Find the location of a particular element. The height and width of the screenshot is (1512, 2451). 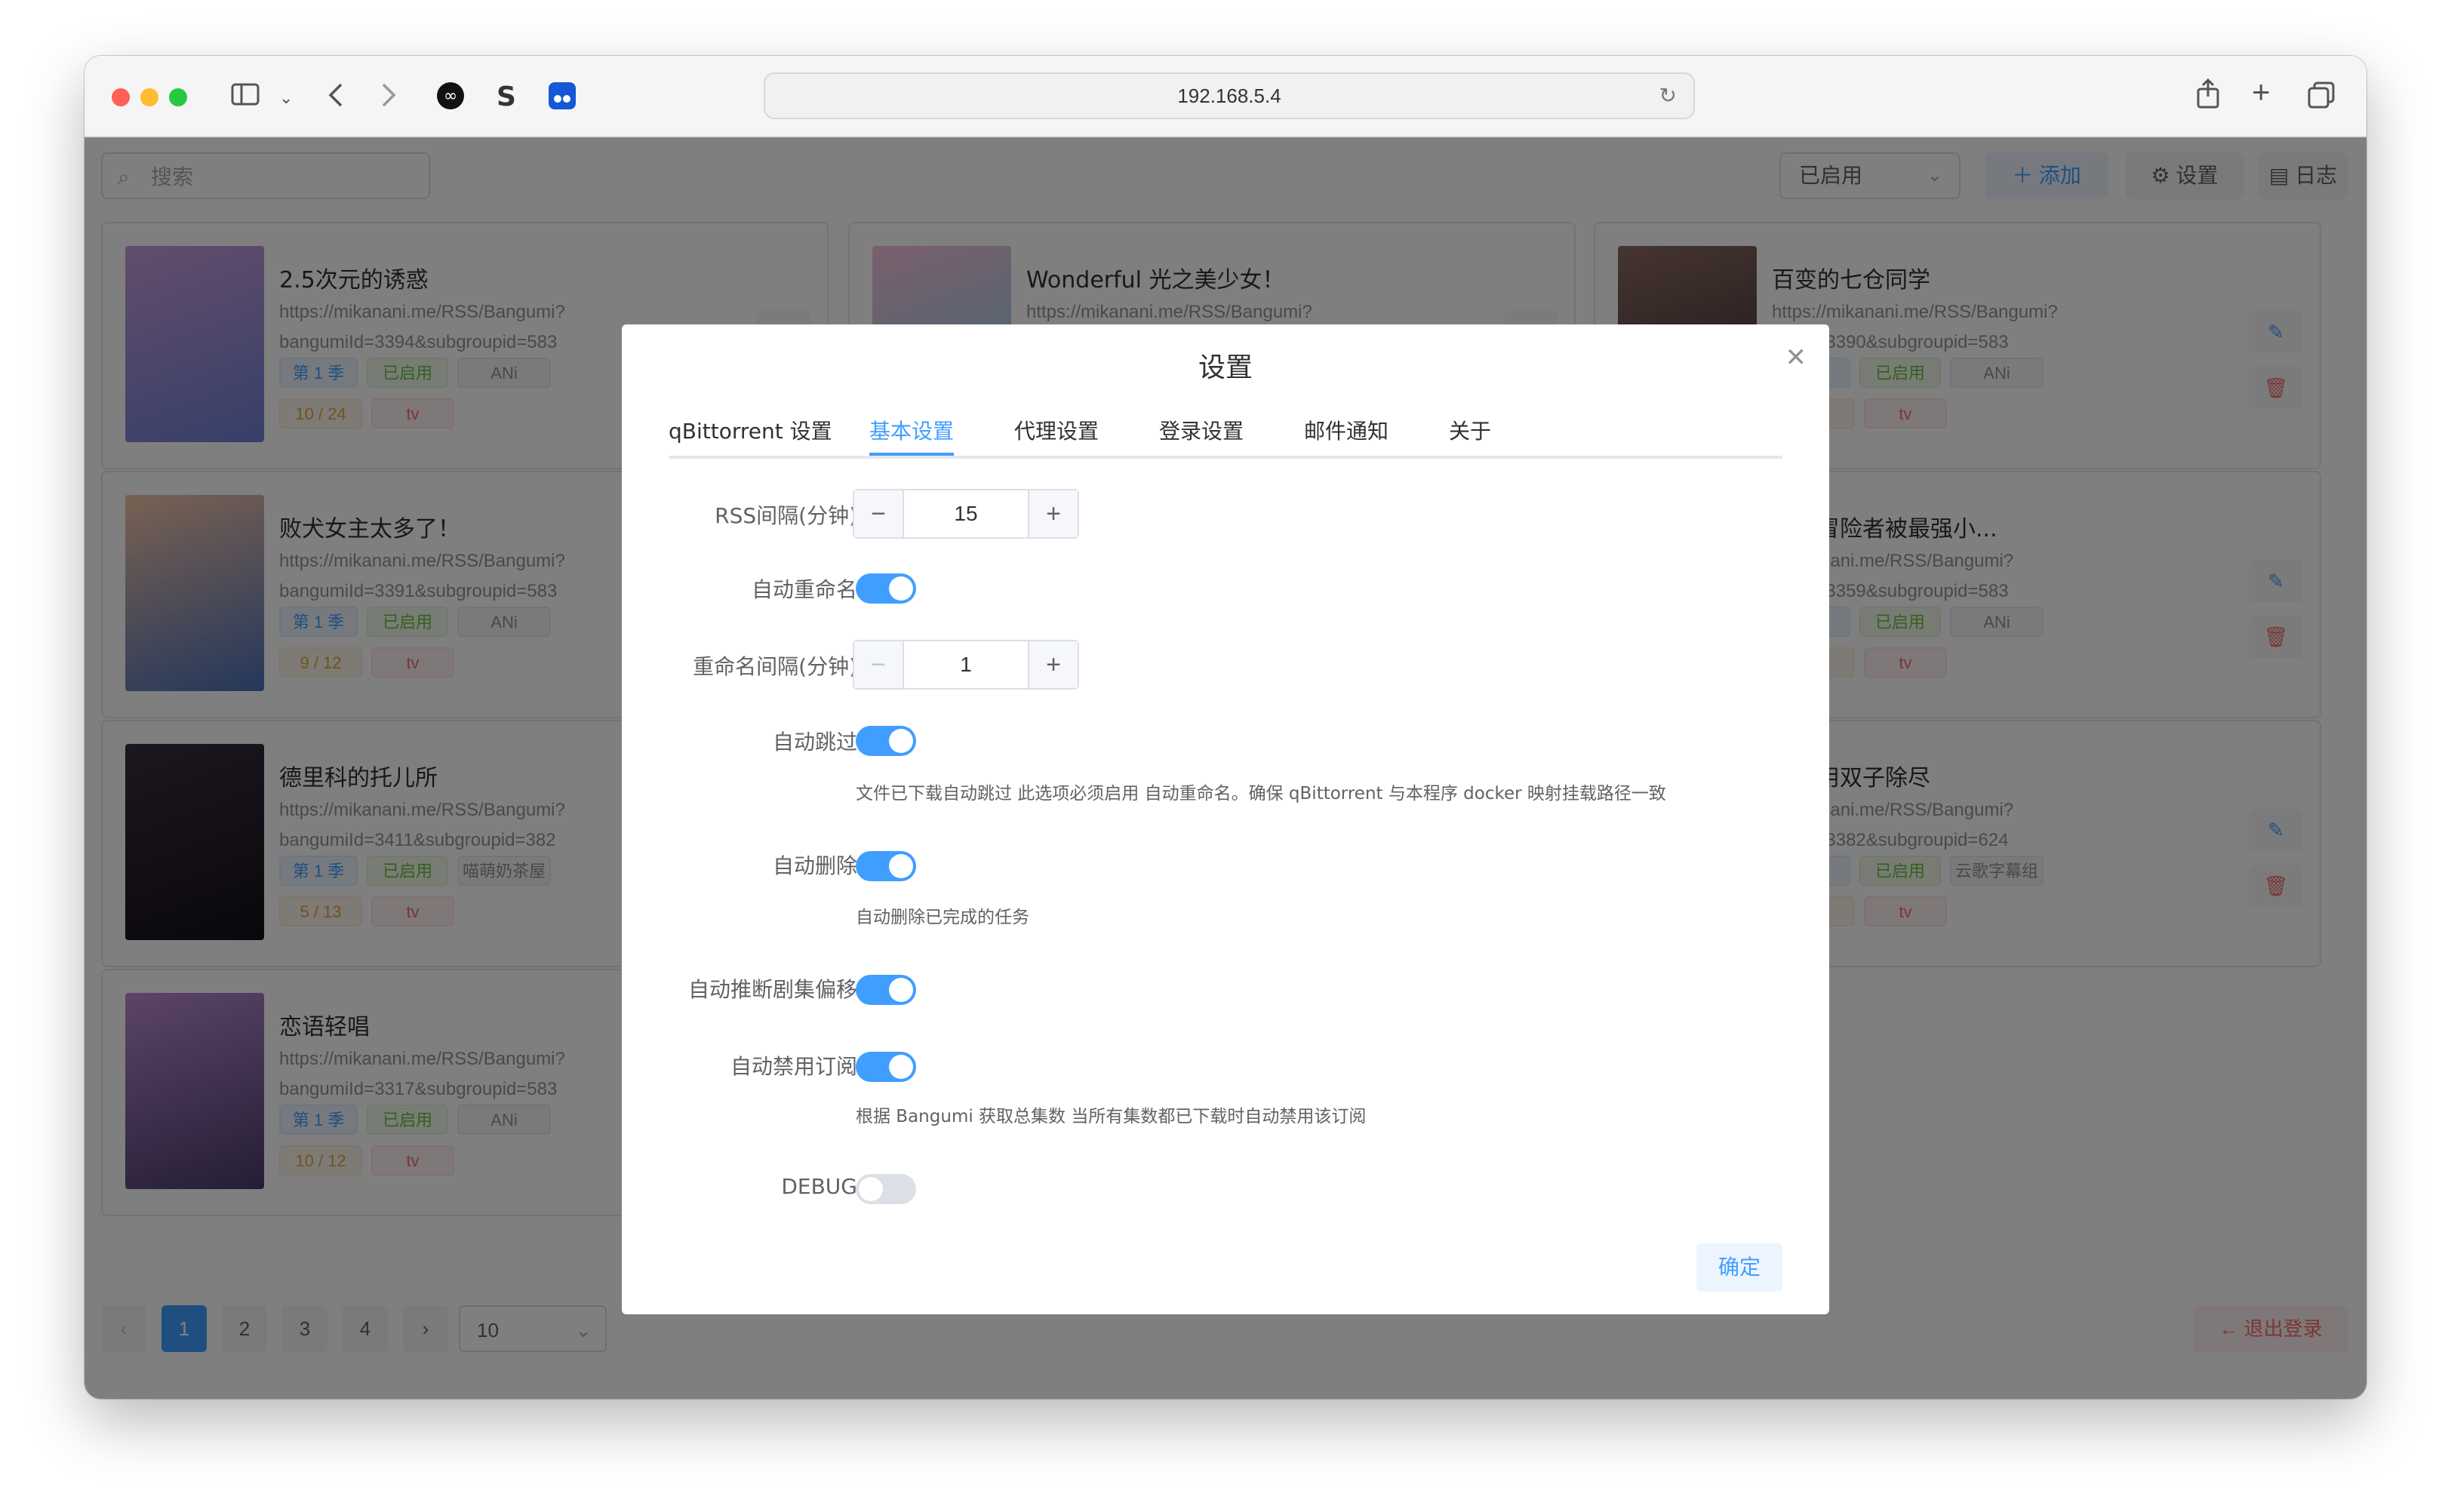

close-icon: ✕ is located at coordinates (1796, 358).